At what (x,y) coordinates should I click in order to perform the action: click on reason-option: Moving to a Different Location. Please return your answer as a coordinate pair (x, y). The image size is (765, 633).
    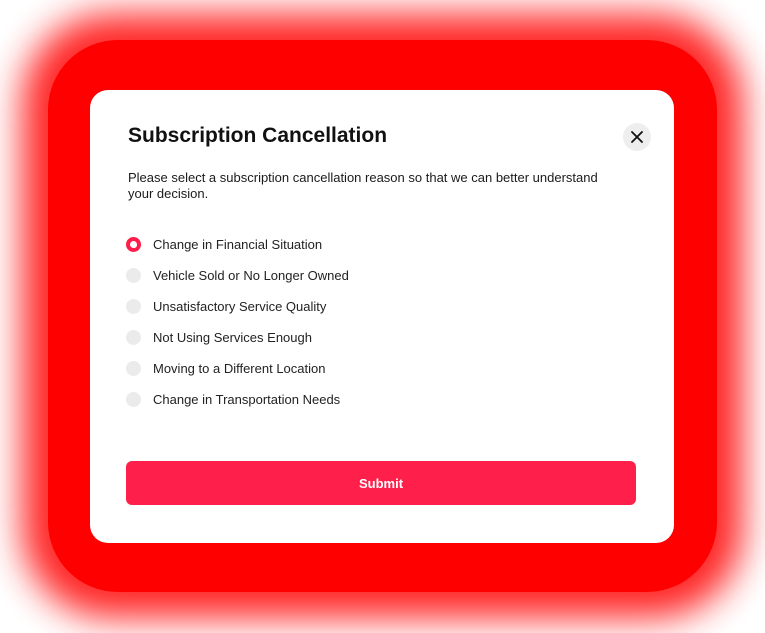
    Looking at the image, I should click on (237, 368).